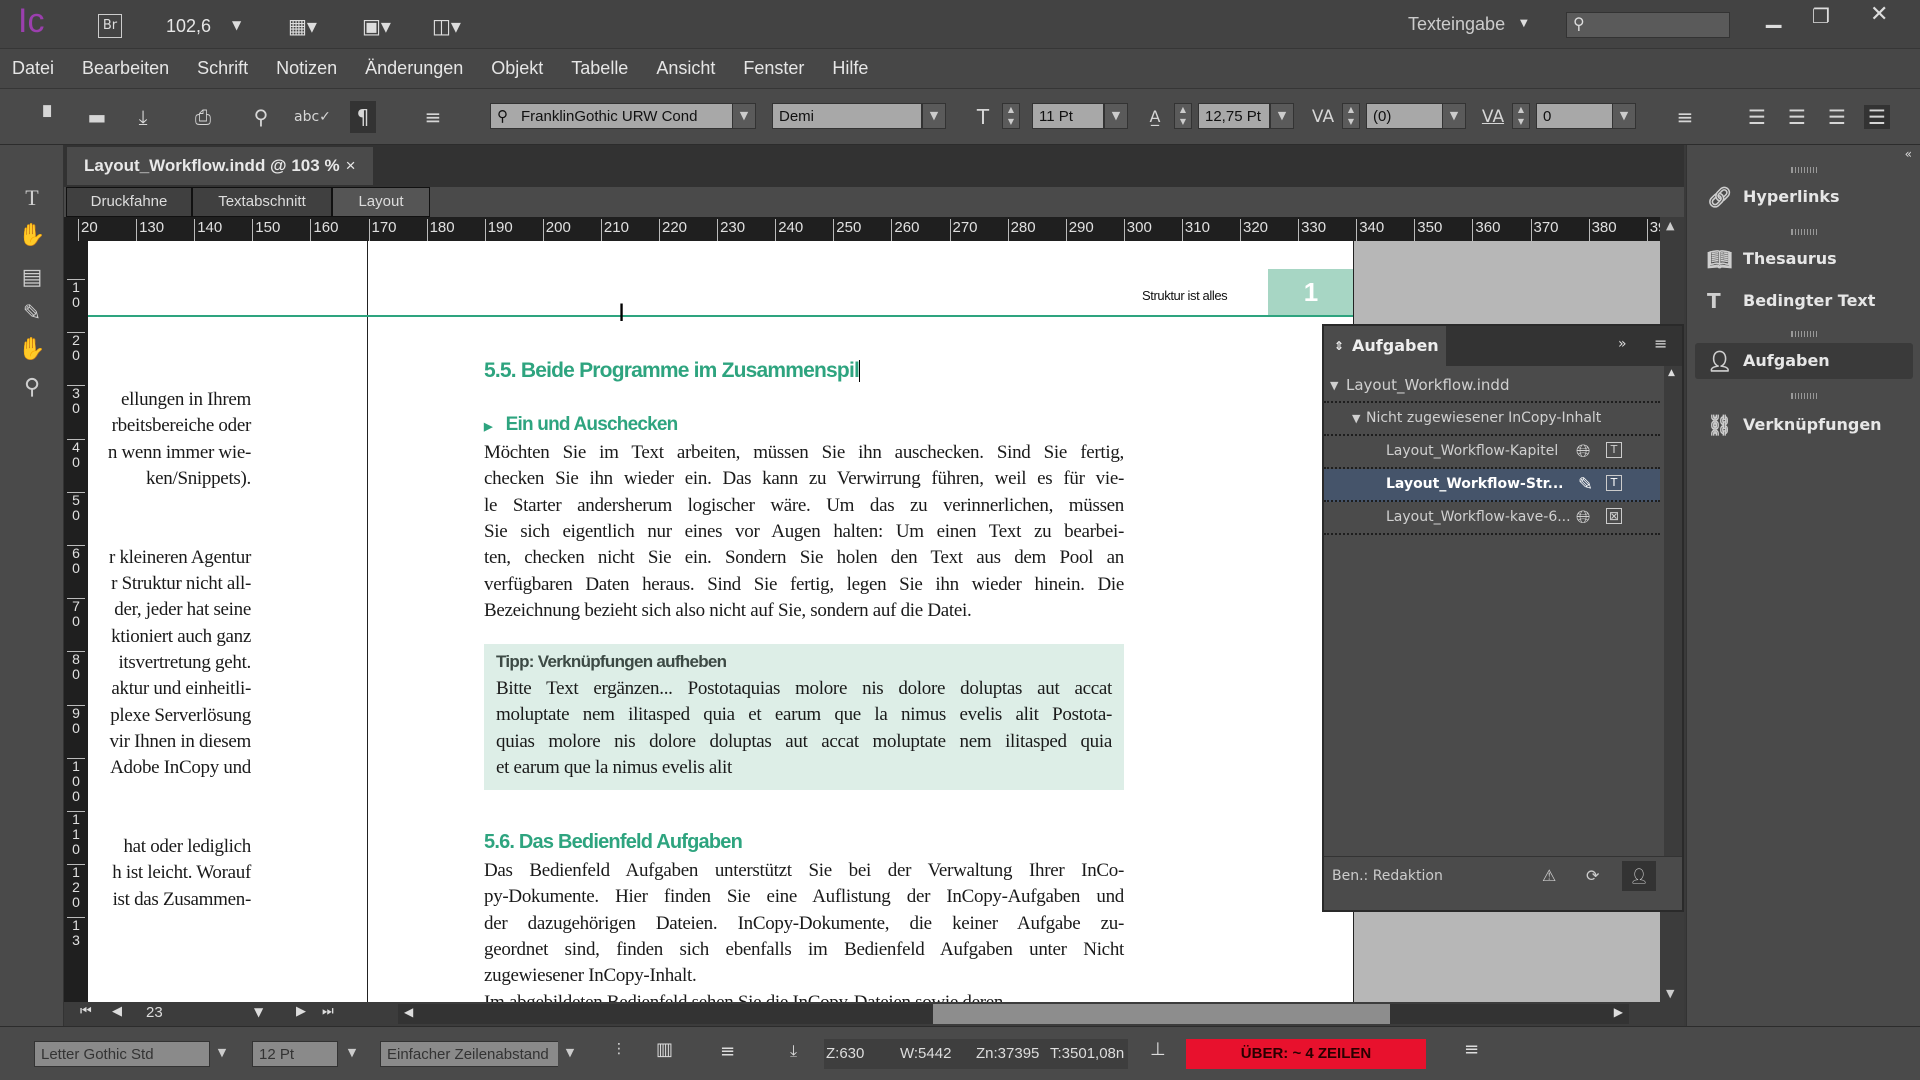 The image size is (1920, 1080). Describe the element at coordinates (110, 26) in the screenshot. I see `bridge-button: Br` at that location.